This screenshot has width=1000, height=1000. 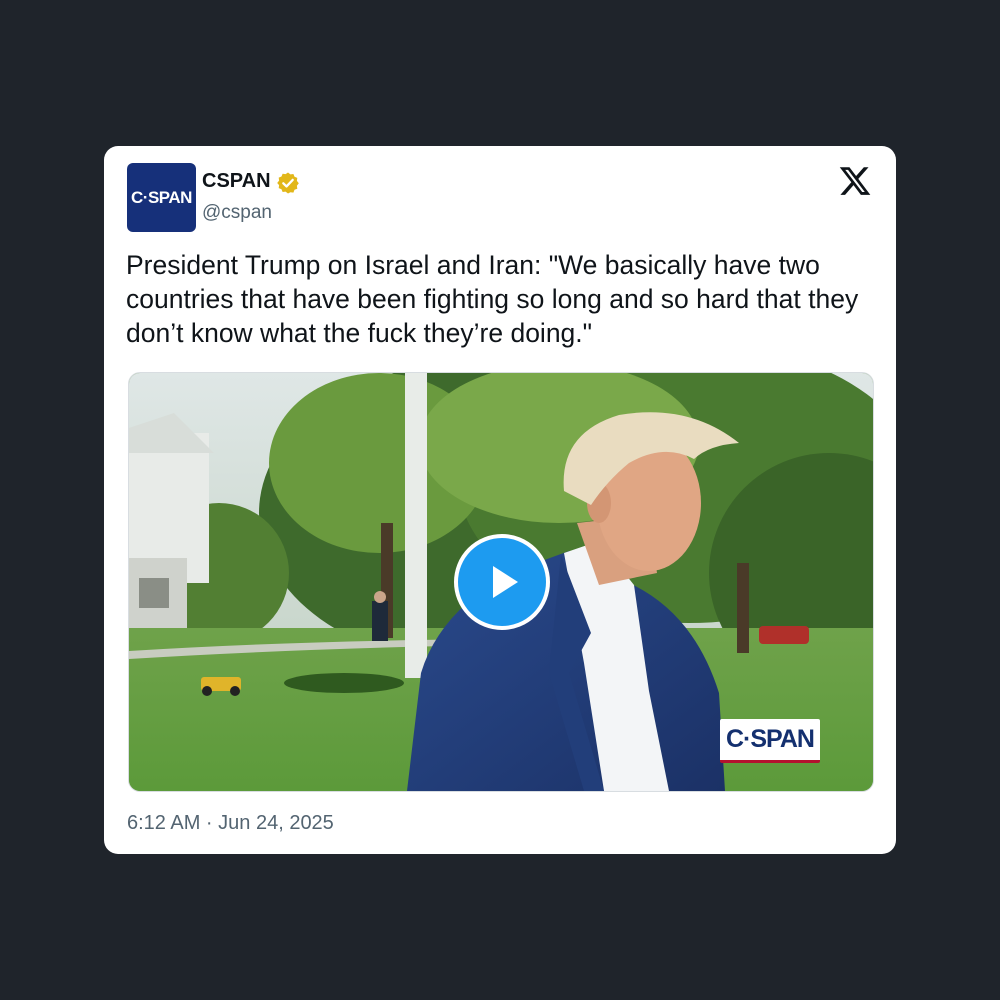 What do you see at coordinates (236, 181) in the screenshot?
I see `display-name: CSPAN` at bounding box center [236, 181].